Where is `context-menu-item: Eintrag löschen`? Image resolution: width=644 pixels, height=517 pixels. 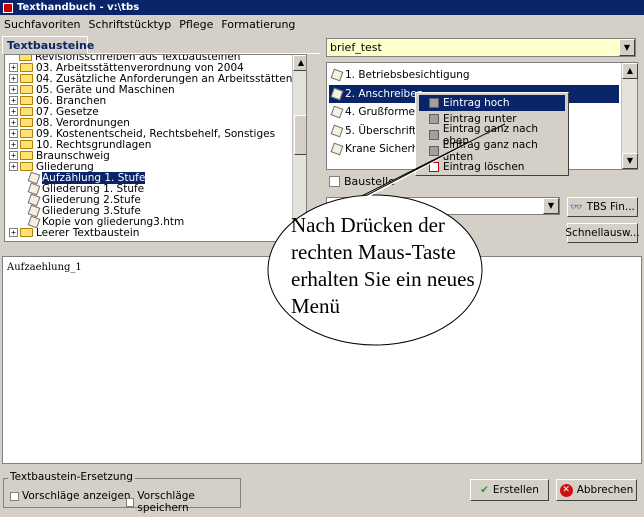
context-menu-item: Eintrag löschen is located at coordinates (492, 167).